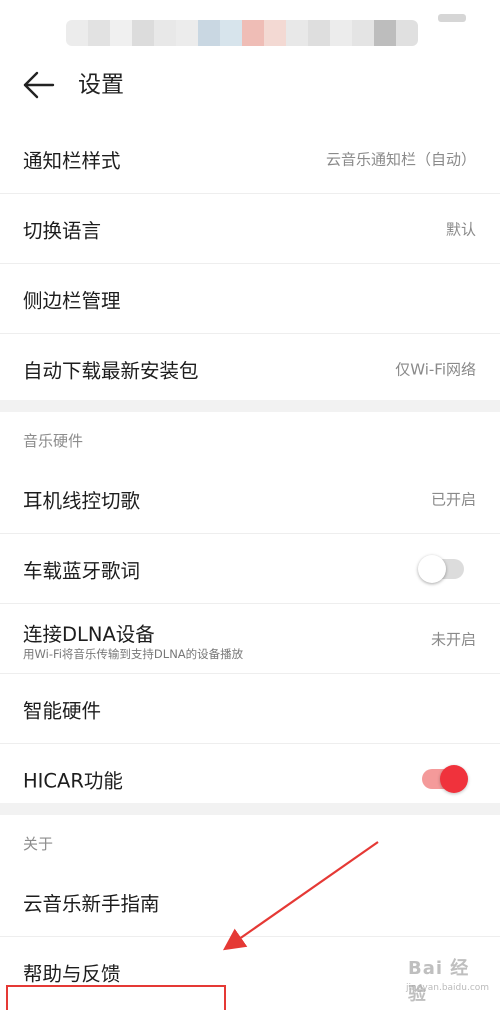 The width and height of the screenshot is (500, 1010). Describe the element at coordinates (452, 18) in the screenshot. I see `status-indicator` at that location.